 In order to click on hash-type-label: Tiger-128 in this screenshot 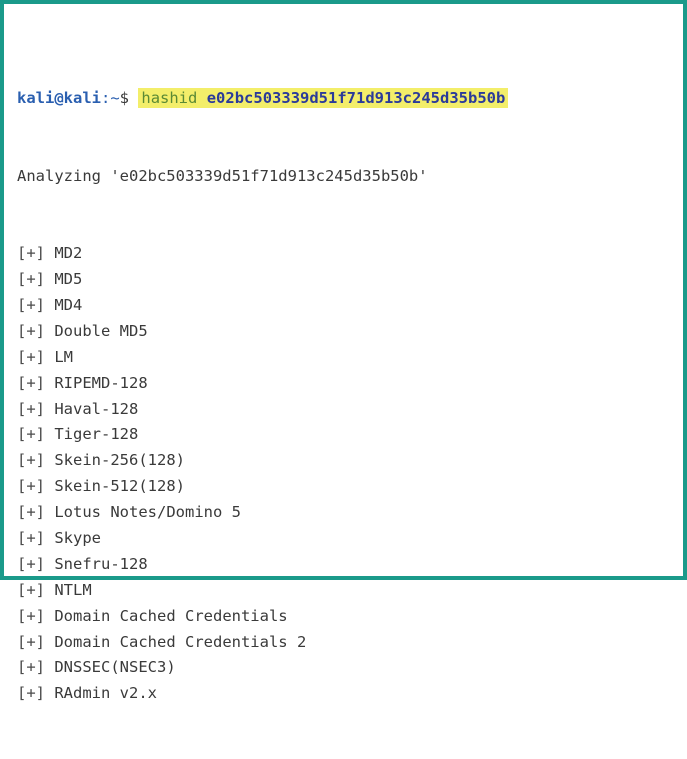, I will do `click(96, 434)`.